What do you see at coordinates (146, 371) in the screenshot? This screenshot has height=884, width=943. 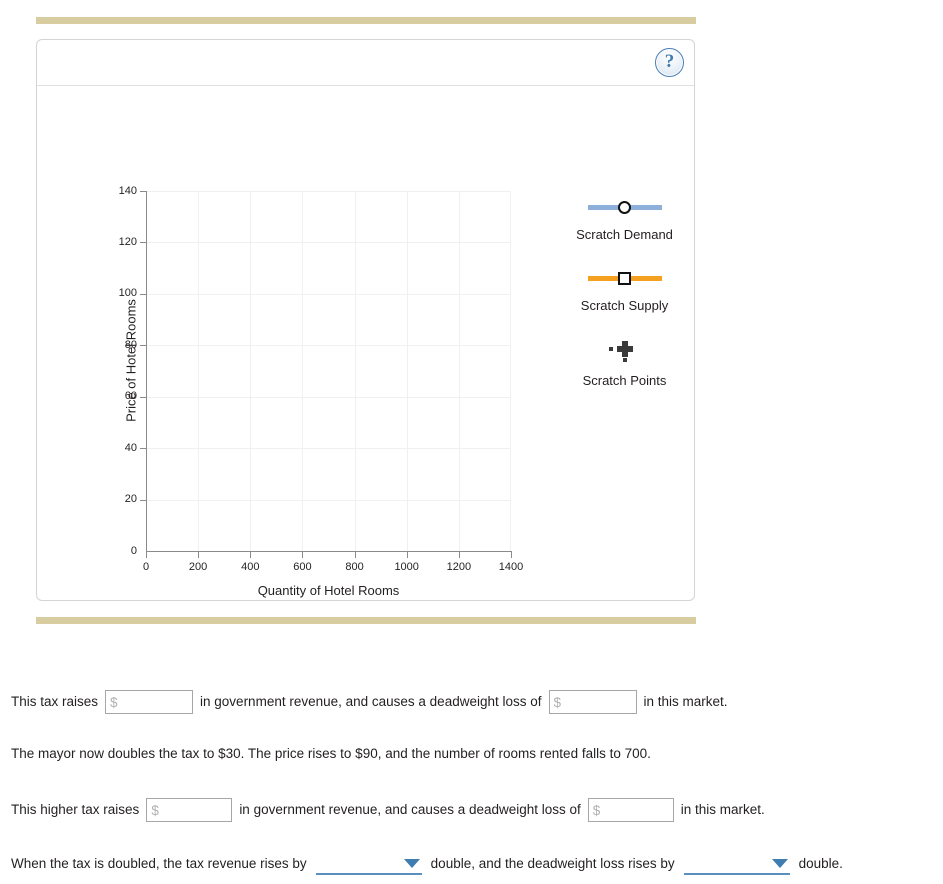 I see `y-axis-line` at bounding box center [146, 371].